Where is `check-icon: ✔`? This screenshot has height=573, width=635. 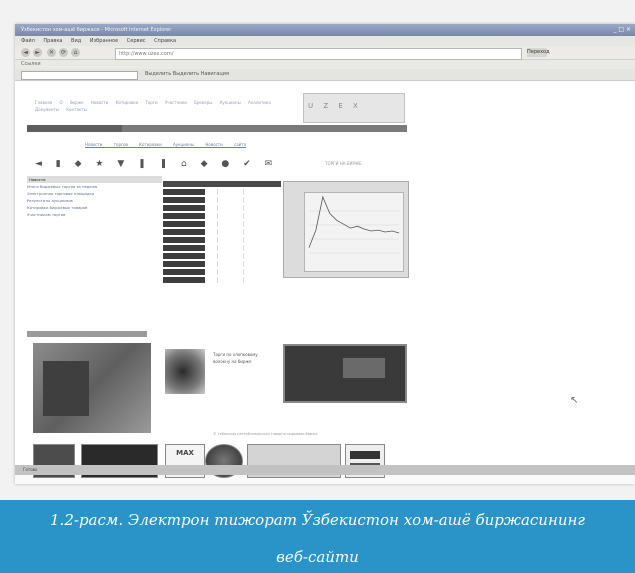
check-icon: ✔ is located at coordinates (247, 164).